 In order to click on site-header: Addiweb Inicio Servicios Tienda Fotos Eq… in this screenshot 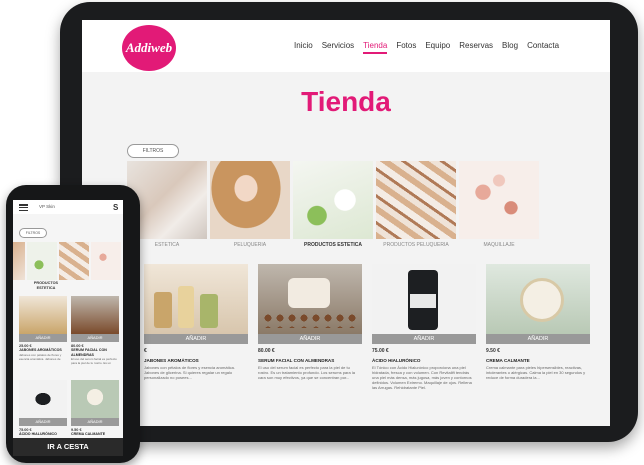, I will do `click(346, 46)`.